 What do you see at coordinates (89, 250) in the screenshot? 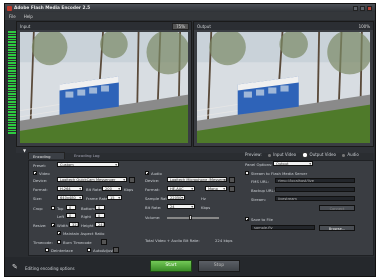
I see `autoadjust-checkbox` at bounding box center [89, 250].